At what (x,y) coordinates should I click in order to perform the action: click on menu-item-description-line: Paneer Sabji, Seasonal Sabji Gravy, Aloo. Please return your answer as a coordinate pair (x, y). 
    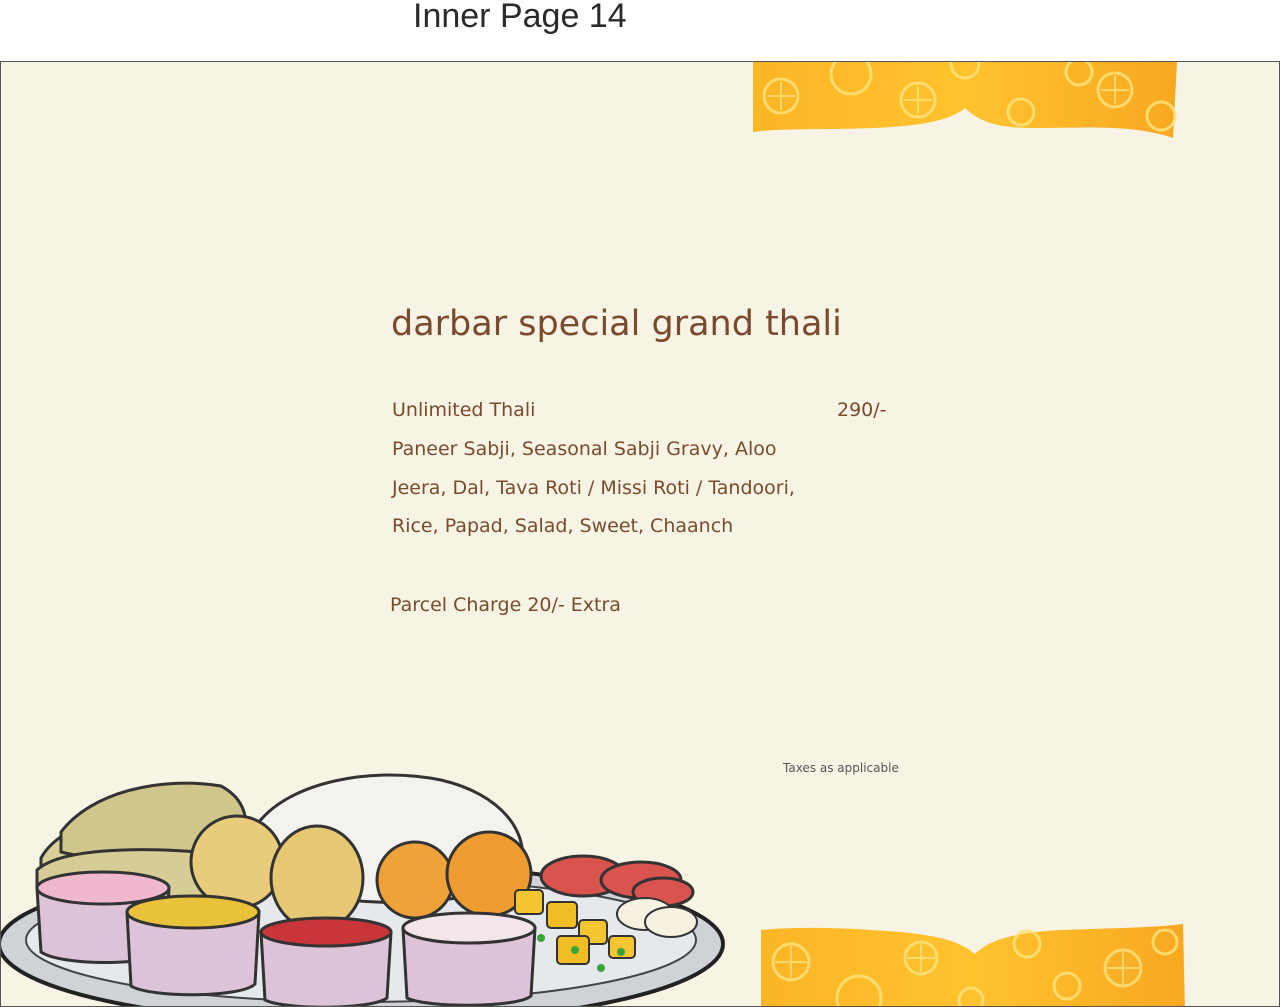
    Looking at the image, I should click on (584, 449).